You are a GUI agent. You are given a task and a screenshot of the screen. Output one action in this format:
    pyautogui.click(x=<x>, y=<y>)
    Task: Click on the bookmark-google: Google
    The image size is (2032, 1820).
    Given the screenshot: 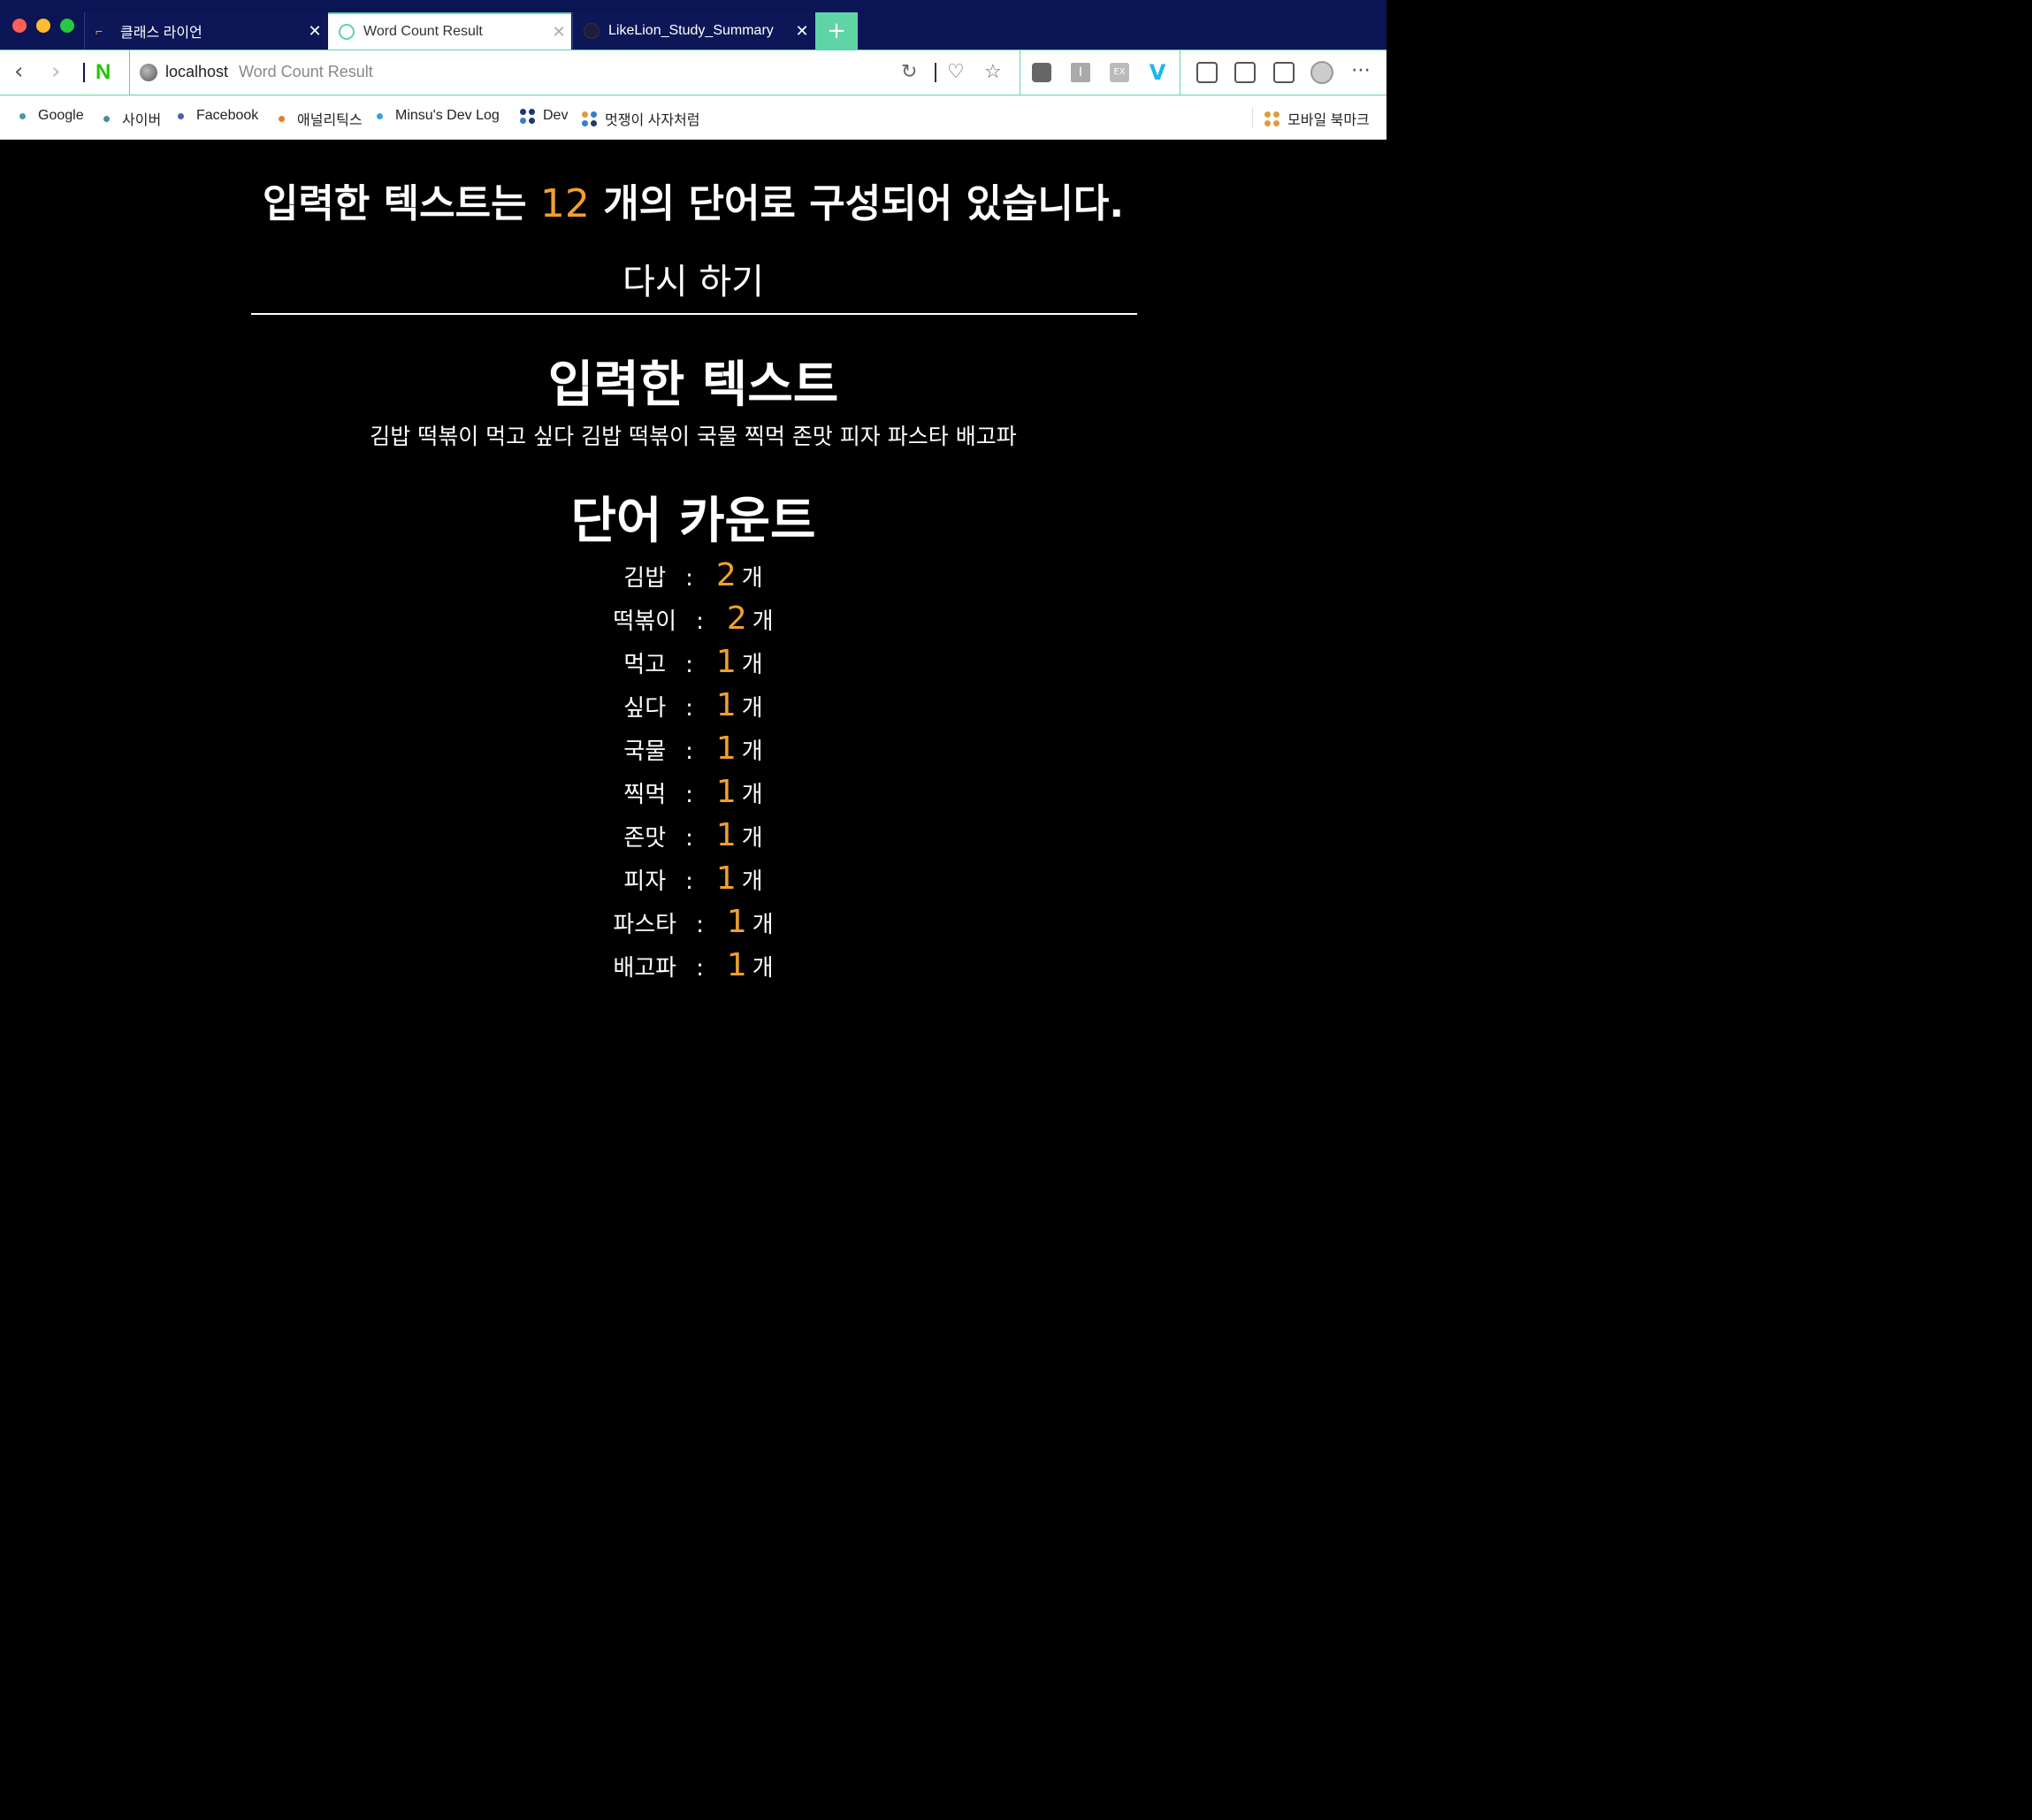 What is the action you would take?
    pyautogui.click(x=51, y=116)
    